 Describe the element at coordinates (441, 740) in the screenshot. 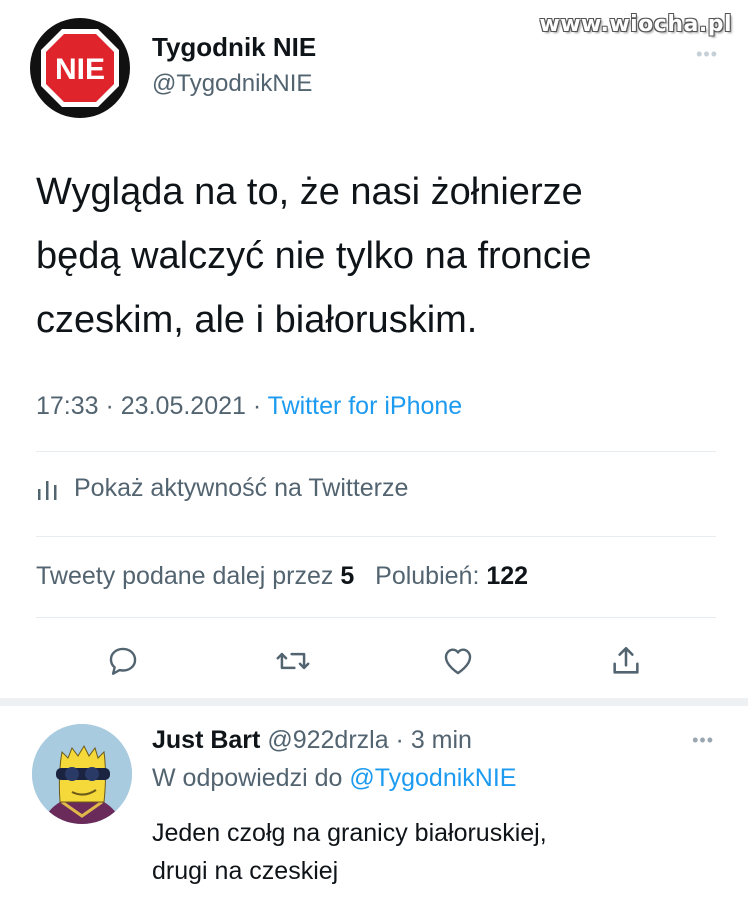

I see `reply-time: 3 min` at that location.